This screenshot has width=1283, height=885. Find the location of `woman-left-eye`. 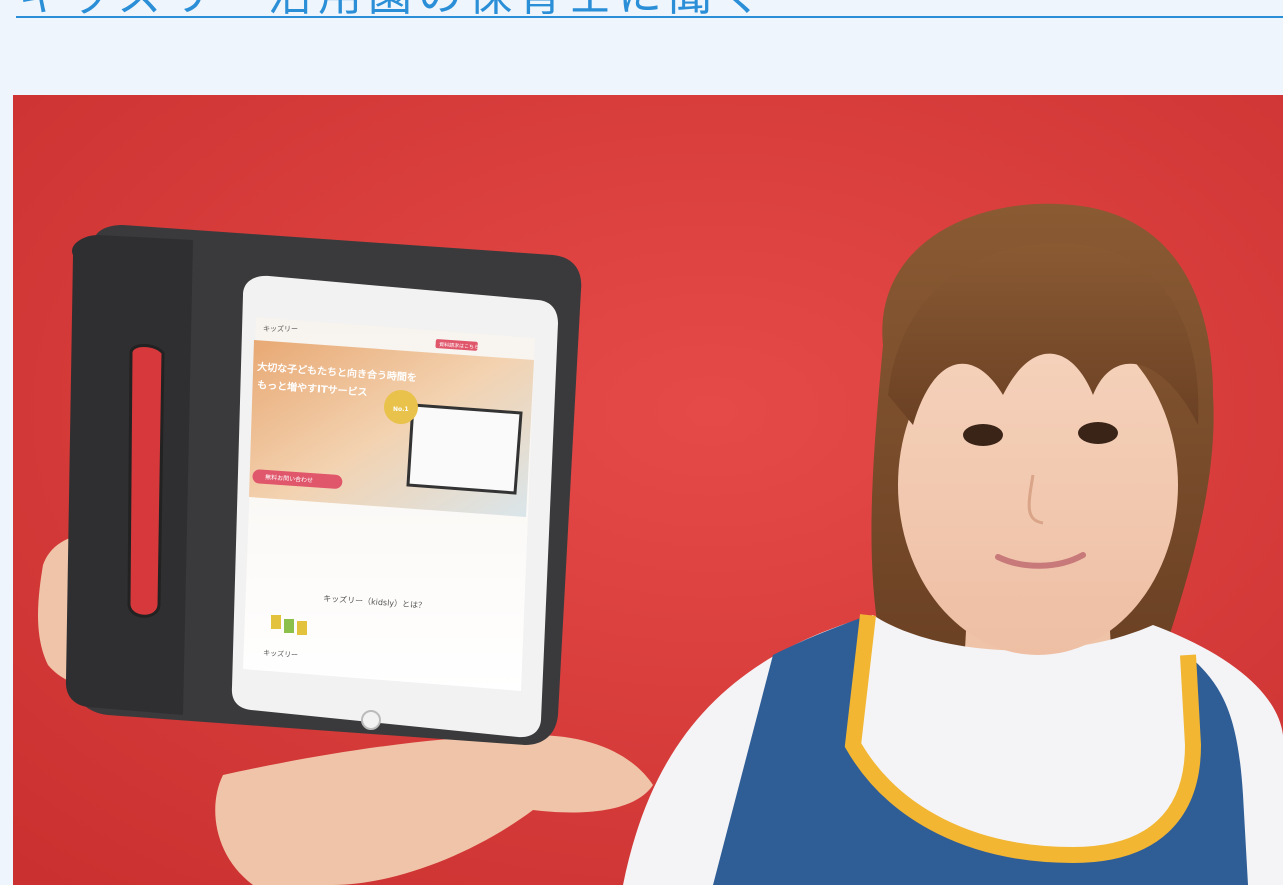

woman-left-eye is located at coordinates (983, 435).